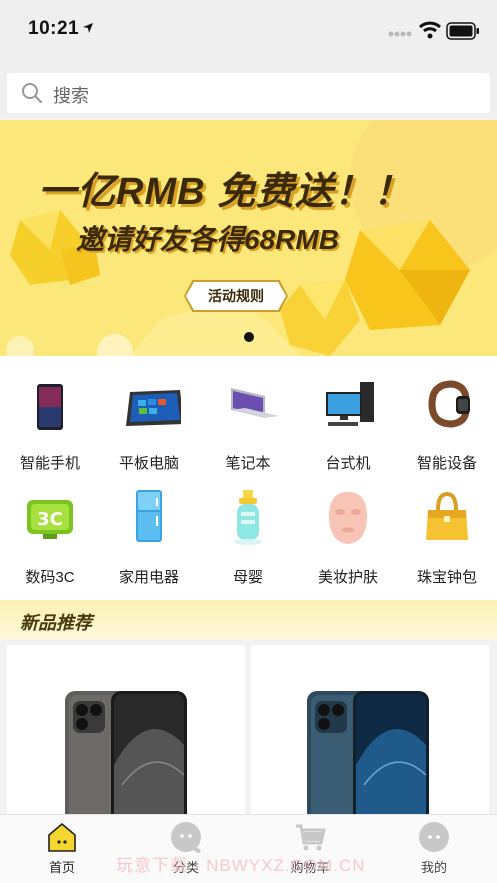 This screenshot has height=883, width=497. I want to click on search-bar: 搜索, so click(248, 90).